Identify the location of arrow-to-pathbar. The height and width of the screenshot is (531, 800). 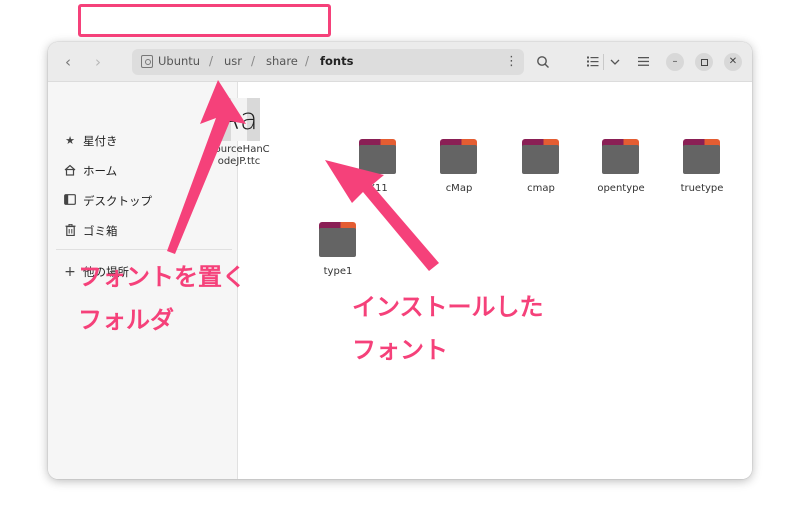
(206, 167).